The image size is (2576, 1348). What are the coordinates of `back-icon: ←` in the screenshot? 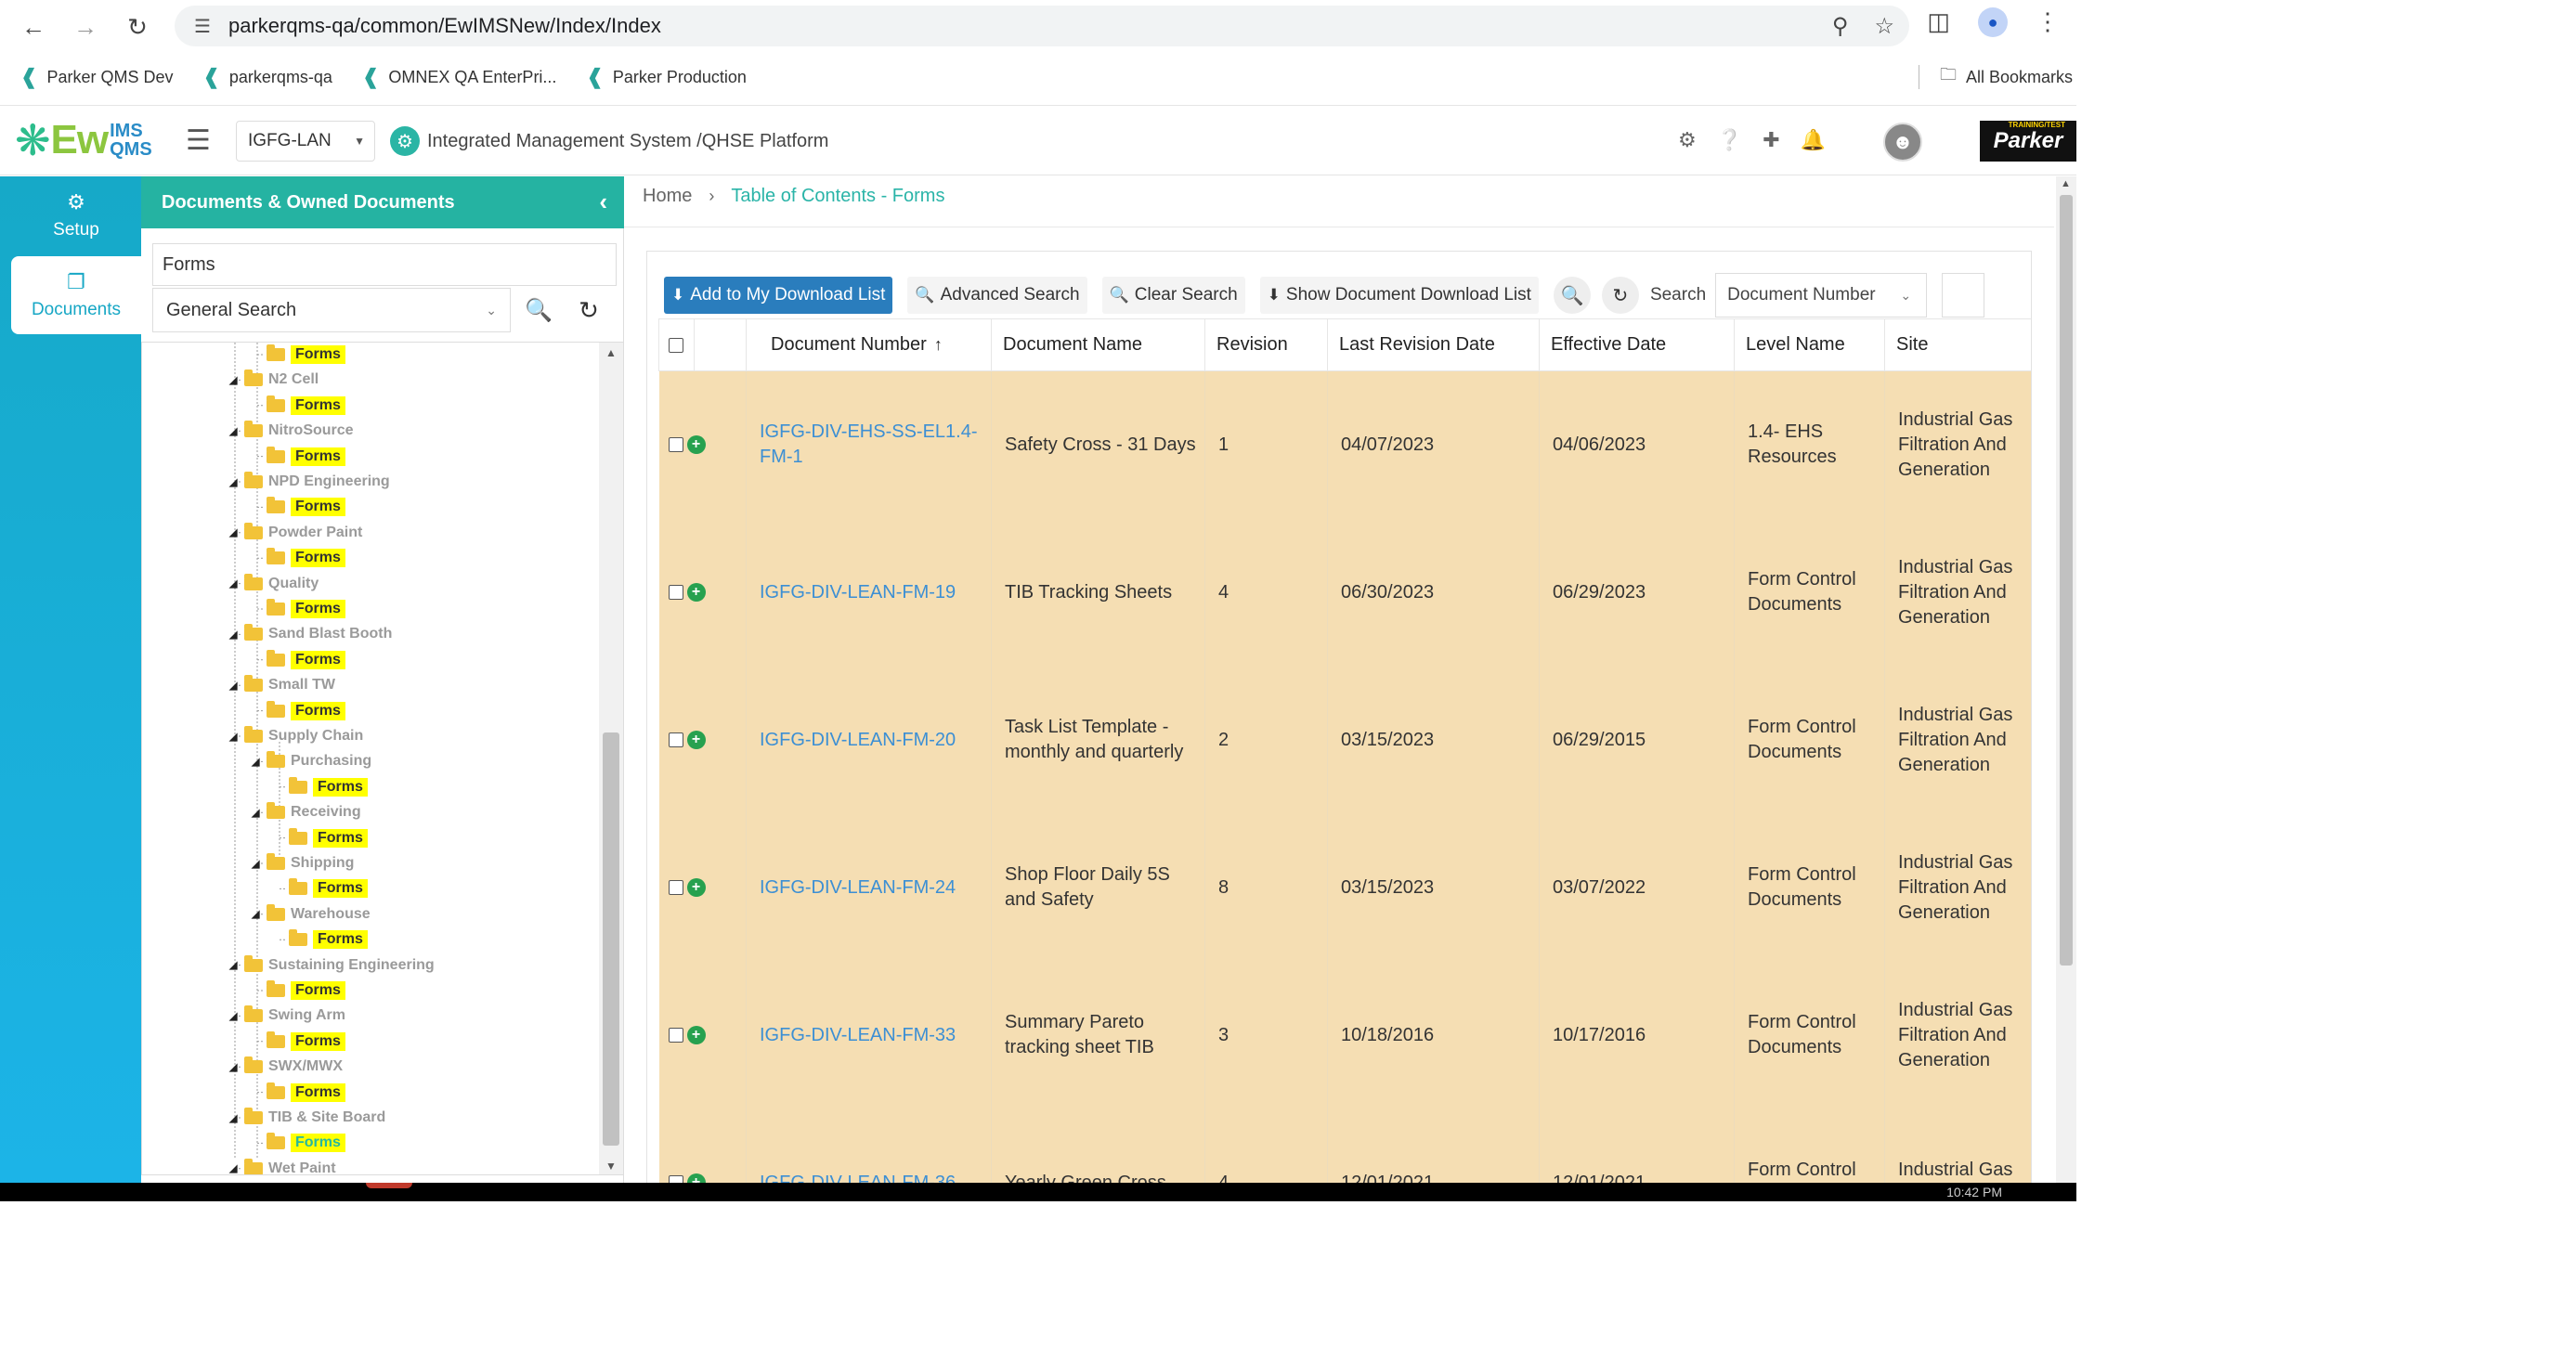 It's located at (33, 27).